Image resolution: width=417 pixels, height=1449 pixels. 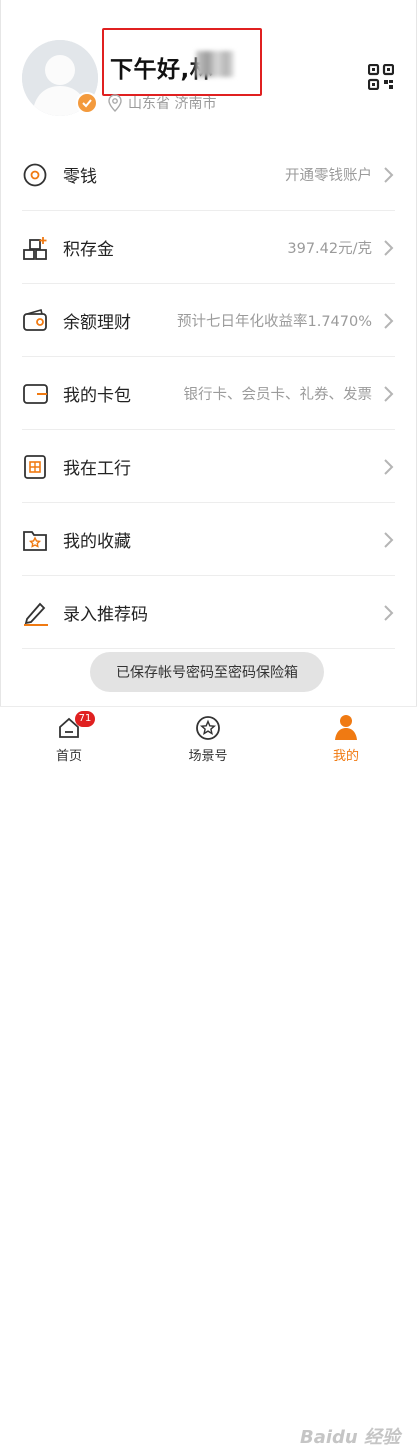 I want to click on location-text: 山东省 济南市, so click(x=172, y=104).